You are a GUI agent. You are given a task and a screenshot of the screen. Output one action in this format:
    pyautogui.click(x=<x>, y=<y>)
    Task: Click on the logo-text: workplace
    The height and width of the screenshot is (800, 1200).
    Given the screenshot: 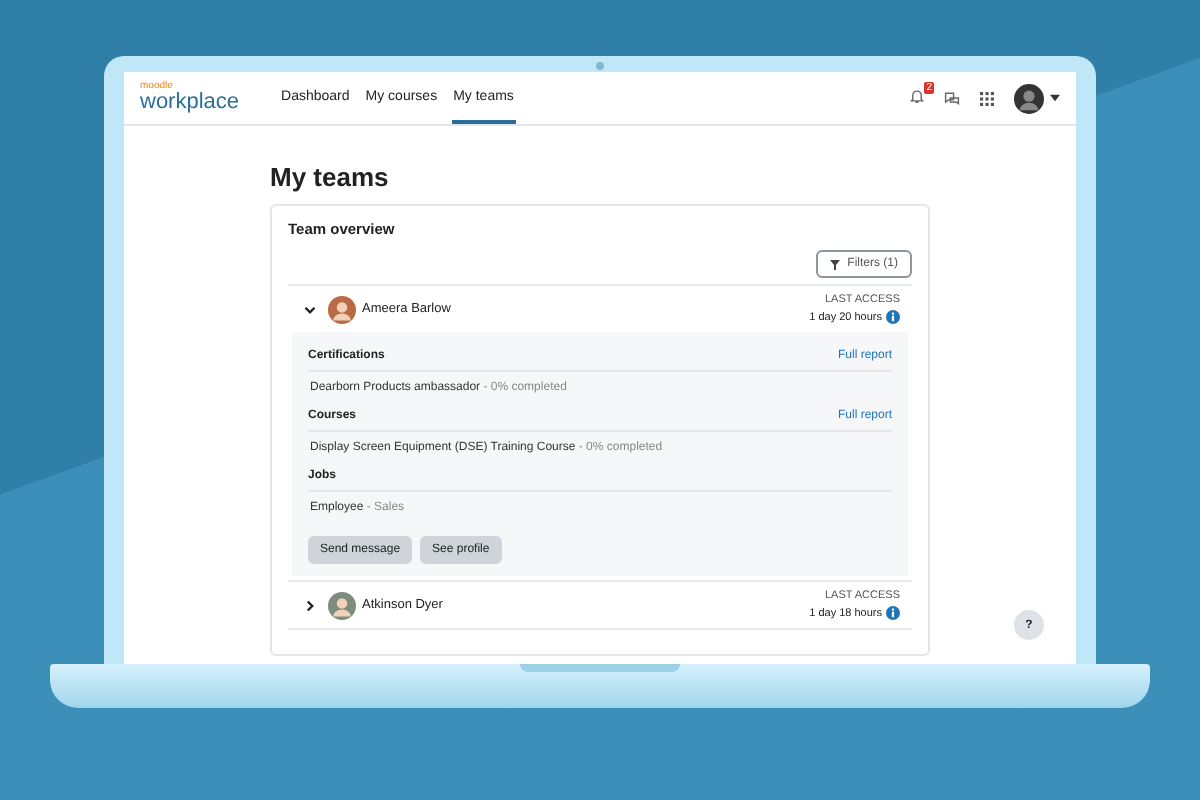 What is the action you would take?
    pyautogui.click(x=190, y=103)
    